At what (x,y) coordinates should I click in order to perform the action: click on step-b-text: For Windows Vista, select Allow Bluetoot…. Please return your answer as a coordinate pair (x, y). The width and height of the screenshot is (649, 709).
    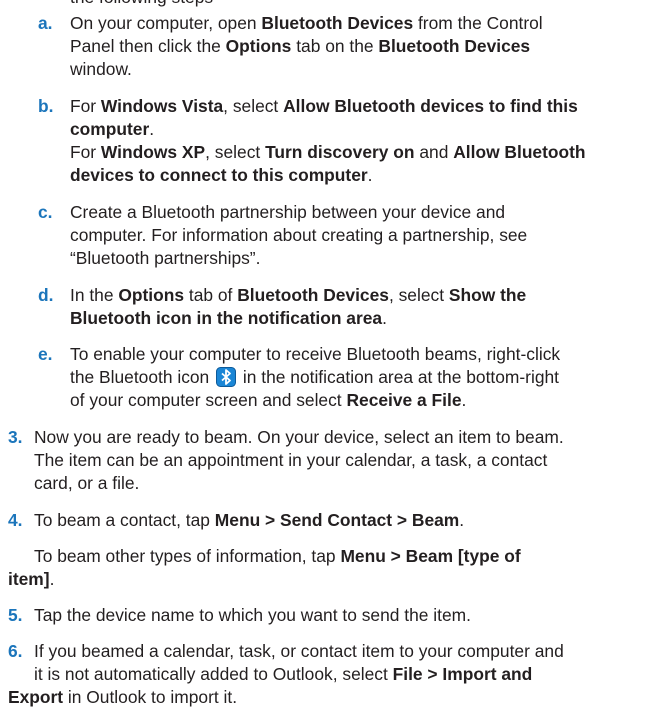
    Looking at the image, I should click on (328, 140).